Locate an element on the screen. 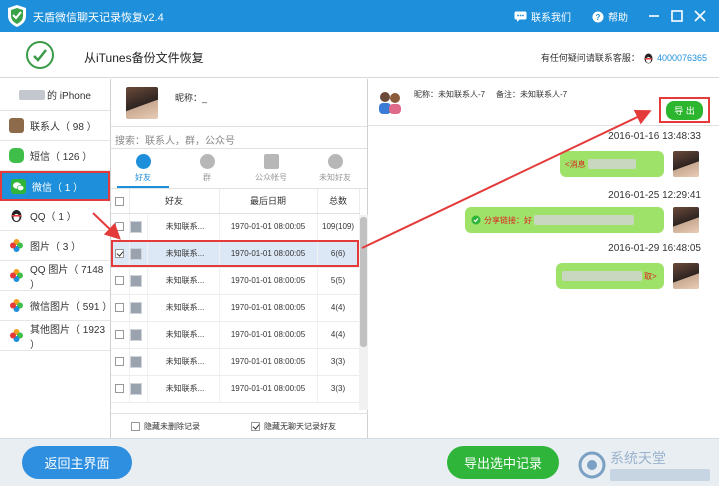  wechat-photos-icon is located at coordinates (16, 305).